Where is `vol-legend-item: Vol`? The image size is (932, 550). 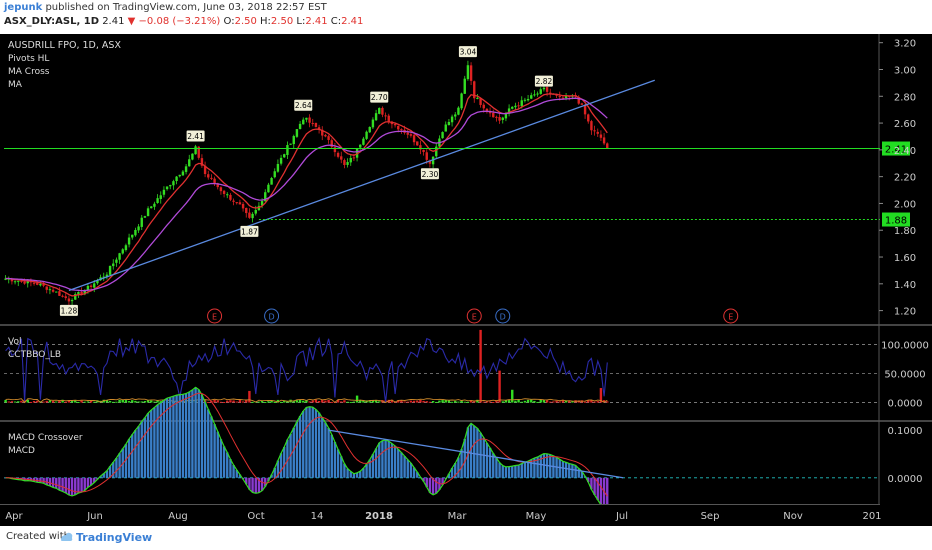
vol-legend-item: Vol is located at coordinates (14, 342).